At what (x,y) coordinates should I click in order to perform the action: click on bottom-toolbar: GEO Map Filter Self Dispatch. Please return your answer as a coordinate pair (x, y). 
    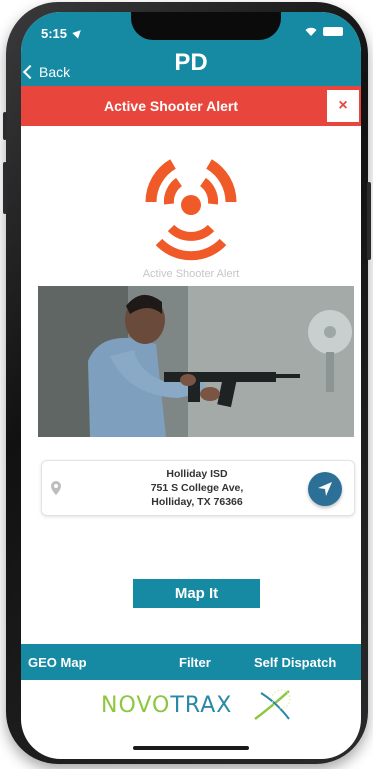
    Looking at the image, I should click on (191, 662).